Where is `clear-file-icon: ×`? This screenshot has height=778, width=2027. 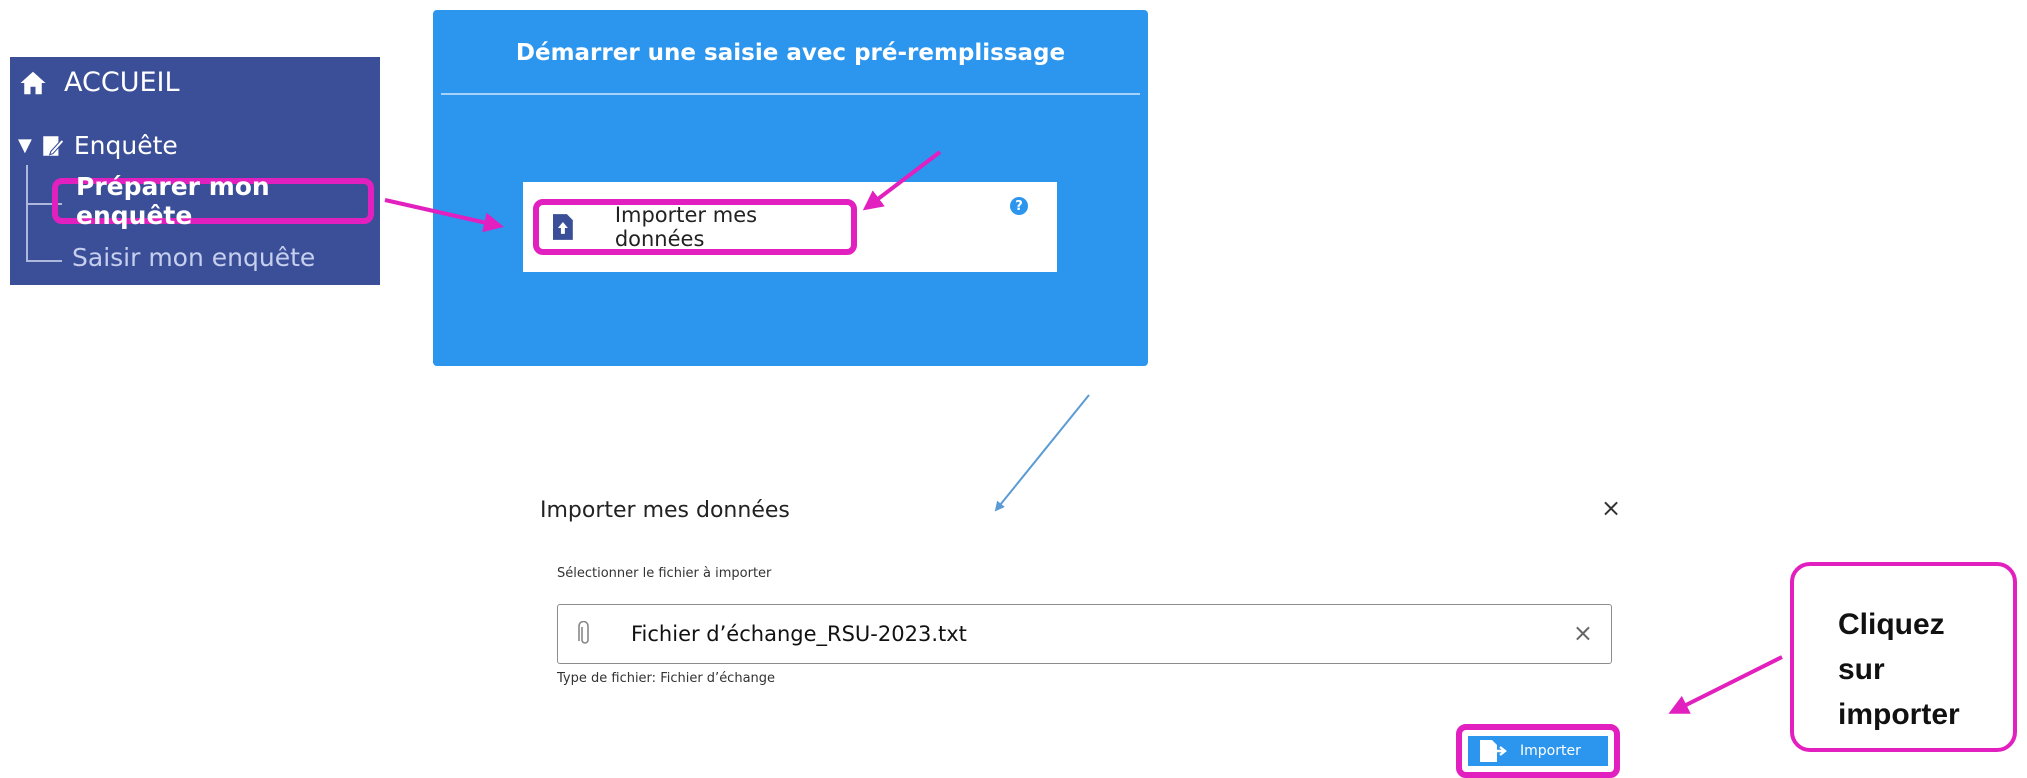 clear-file-icon: × is located at coordinates (1583, 633).